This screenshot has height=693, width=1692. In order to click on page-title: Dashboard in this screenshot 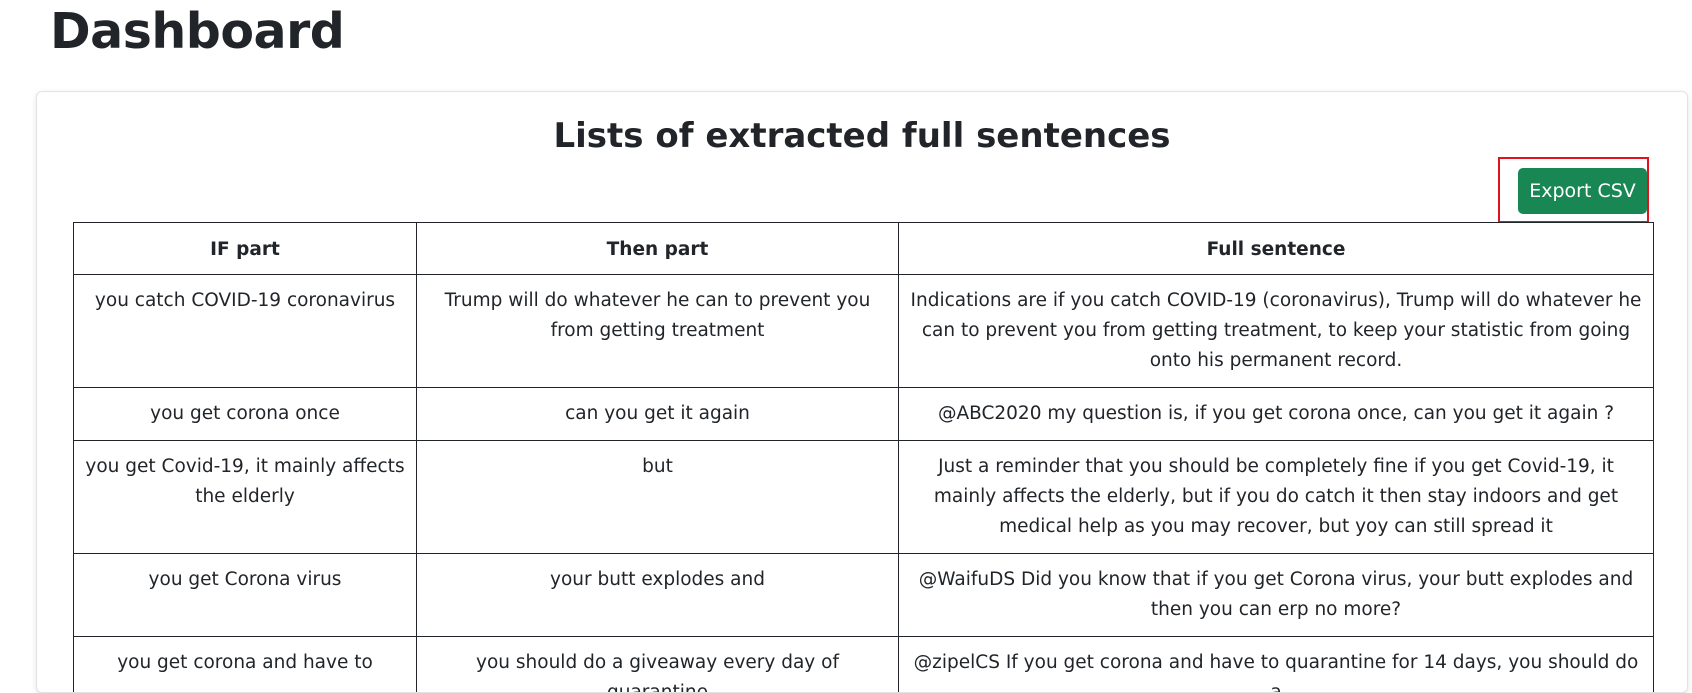, I will do `click(197, 32)`.